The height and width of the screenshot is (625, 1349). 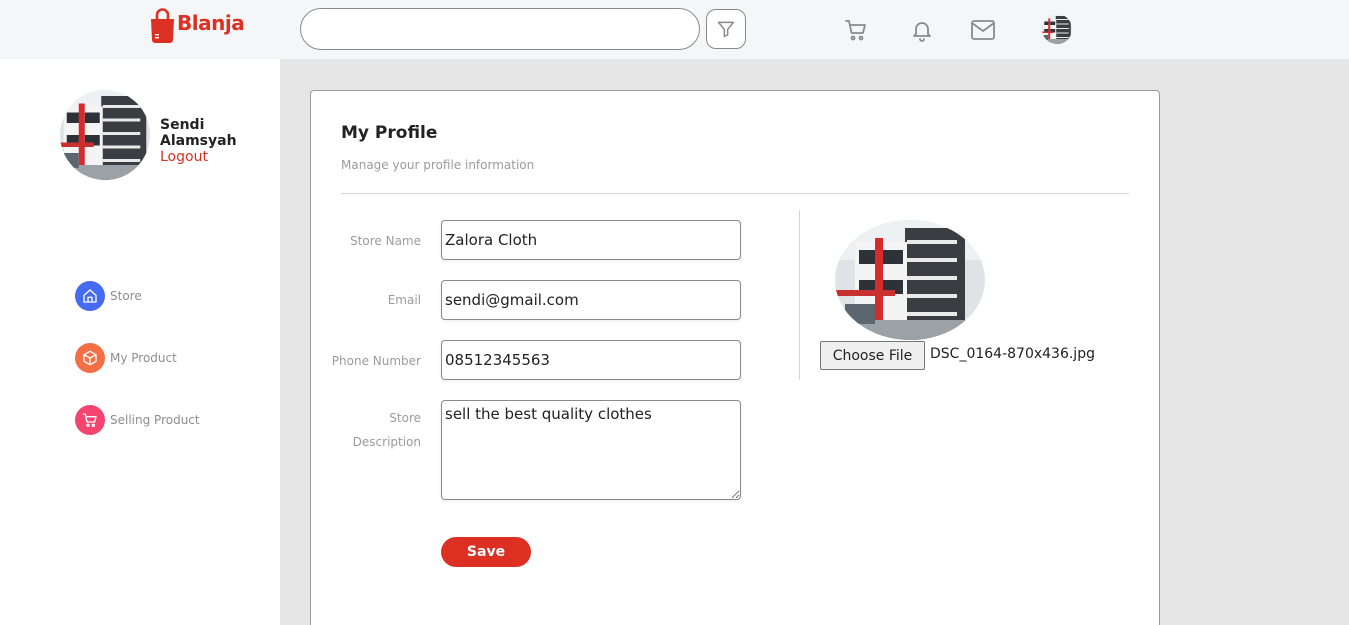 I want to click on notification-button, so click(x=922, y=30).